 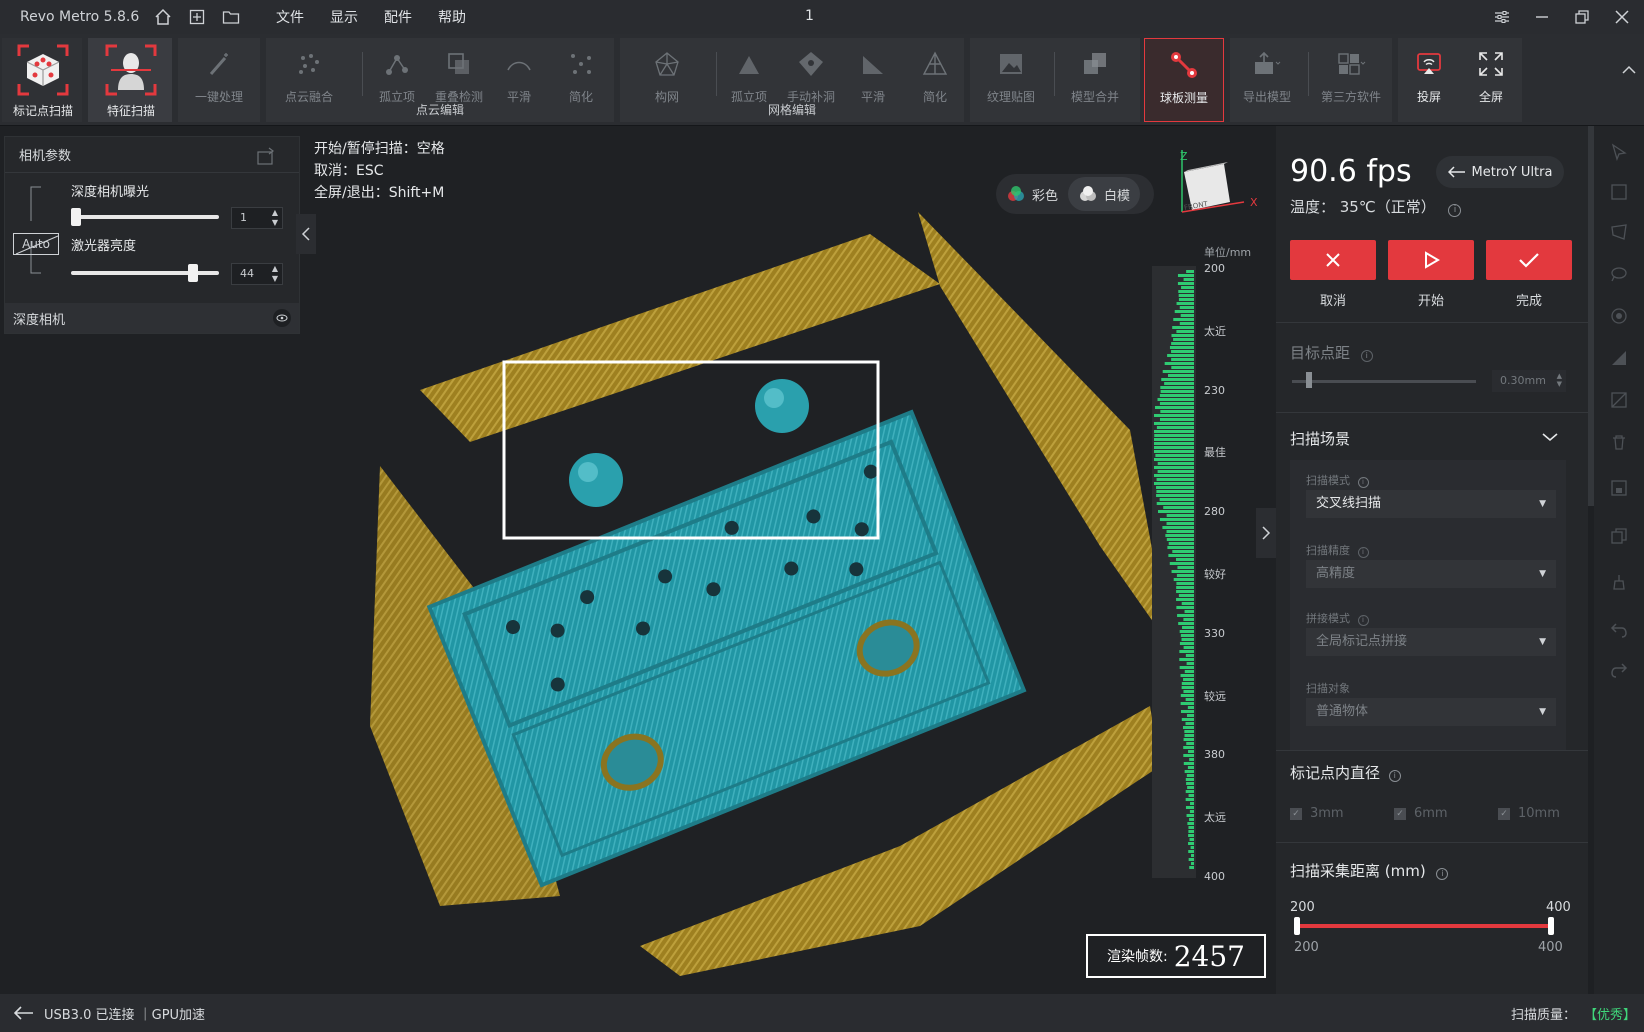 What do you see at coordinates (1351, 75) in the screenshot?
I see `third-party-button: 第三方软件` at bounding box center [1351, 75].